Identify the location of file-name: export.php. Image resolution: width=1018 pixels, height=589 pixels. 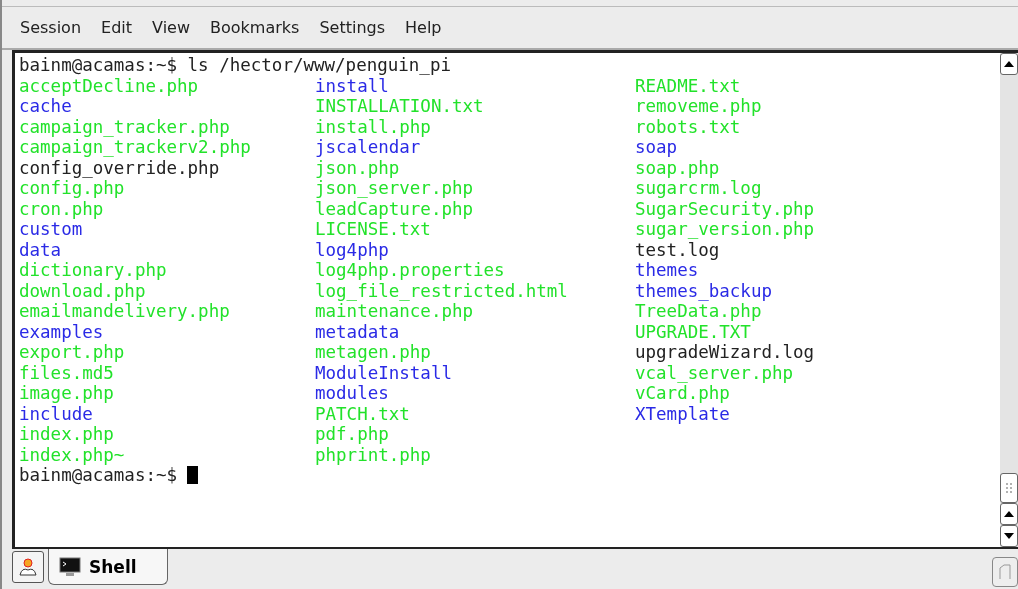
(72, 352).